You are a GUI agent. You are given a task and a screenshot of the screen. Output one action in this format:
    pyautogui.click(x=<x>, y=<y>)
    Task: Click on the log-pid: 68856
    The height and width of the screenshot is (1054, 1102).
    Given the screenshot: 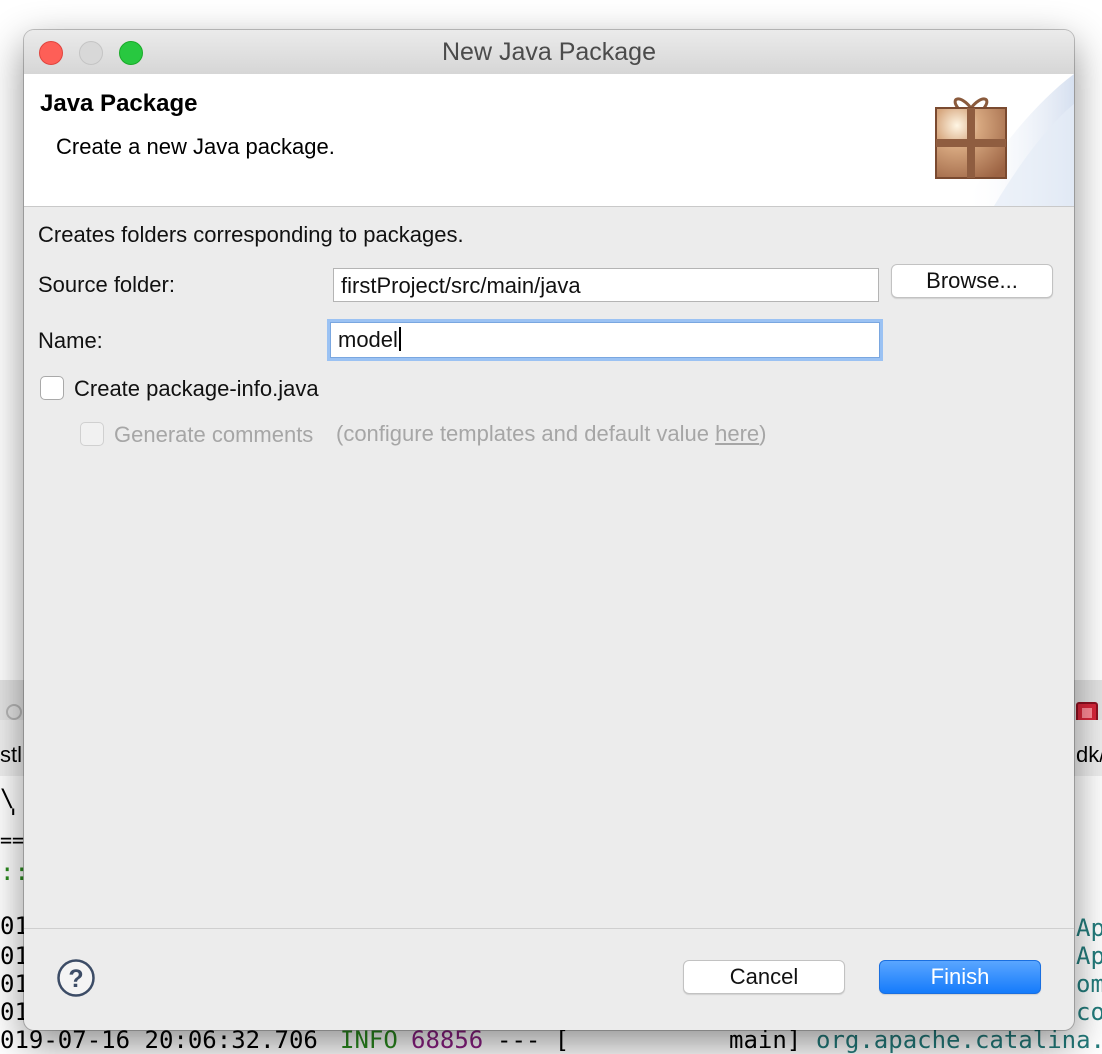 What is the action you would take?
    pyautogui.click(x=447, y=1040)
    